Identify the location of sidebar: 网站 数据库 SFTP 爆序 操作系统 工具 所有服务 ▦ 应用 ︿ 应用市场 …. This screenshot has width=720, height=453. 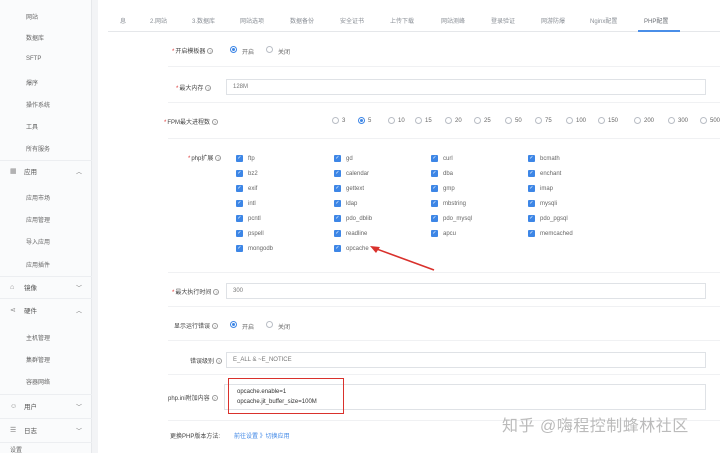
(46, 226).